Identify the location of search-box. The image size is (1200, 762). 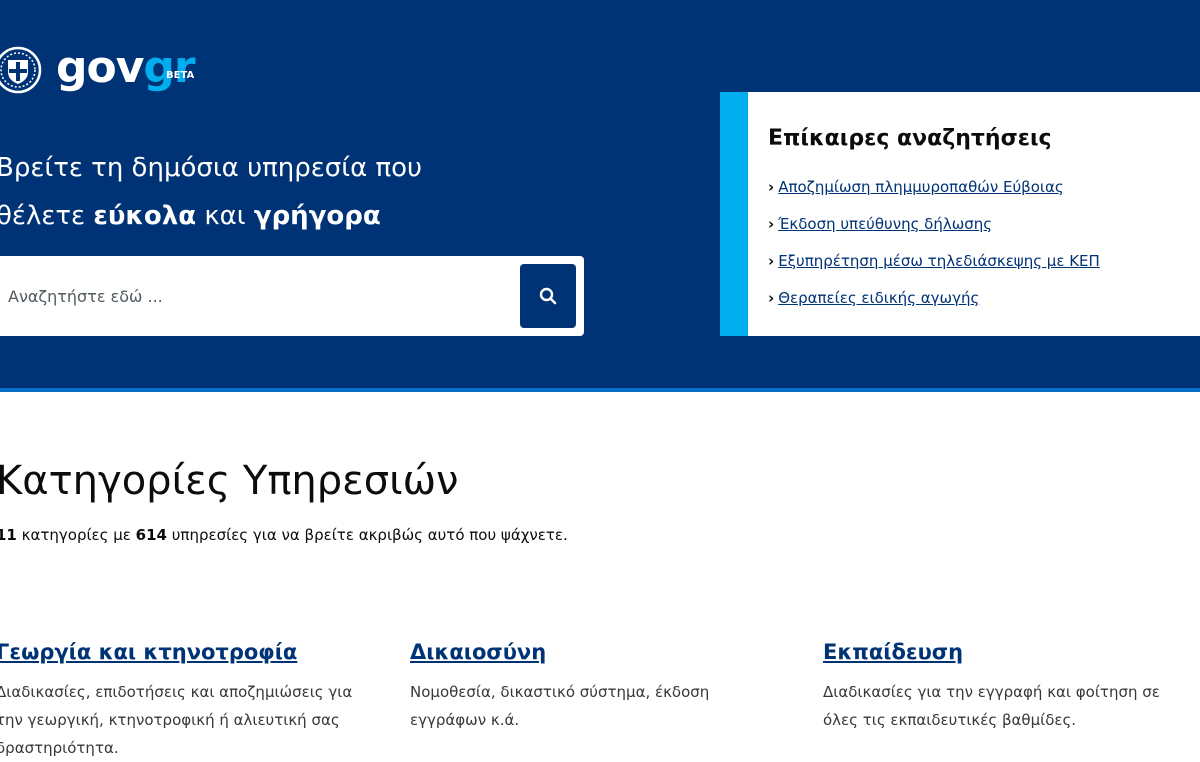
(292, 296).